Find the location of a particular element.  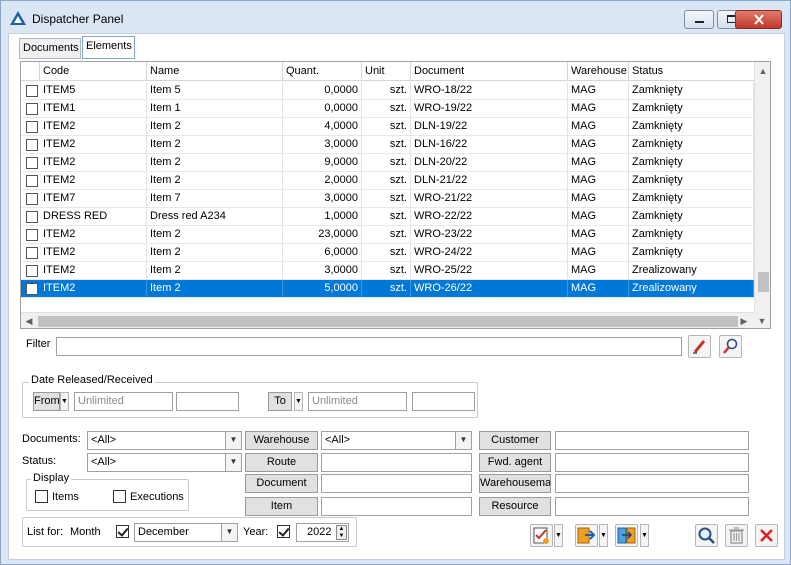

document-input is located at coordinates (396, 483).